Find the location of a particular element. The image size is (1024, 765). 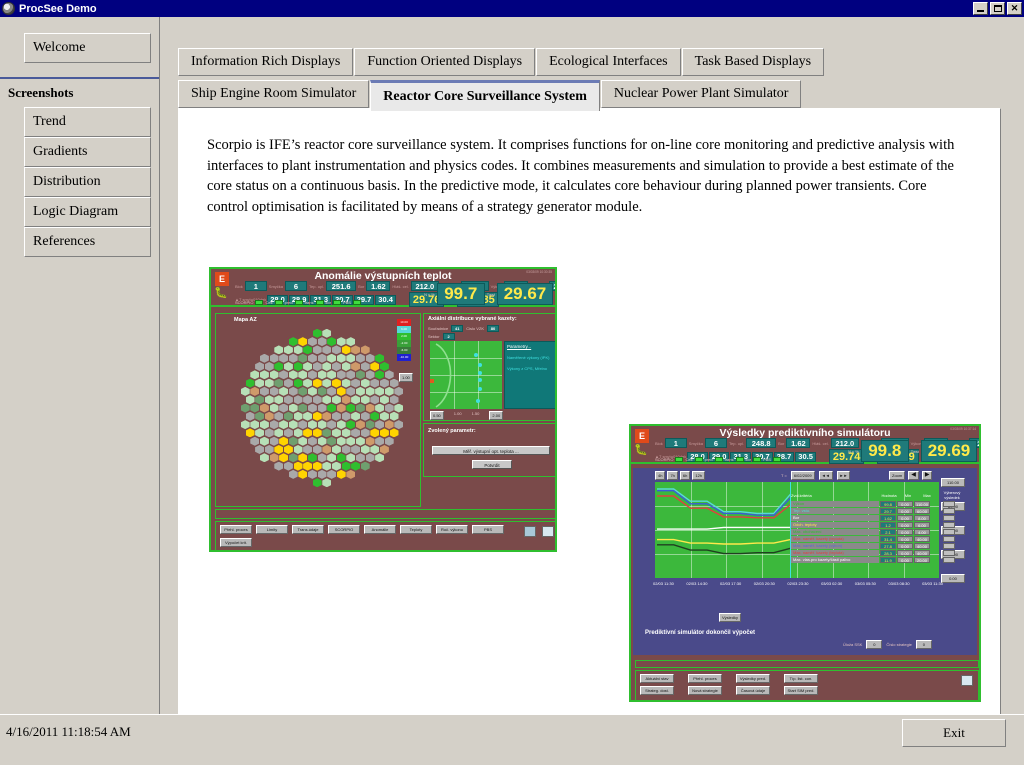

shot1-toolbar-button: Výpočet krit. is located at coordinates (236, 542).